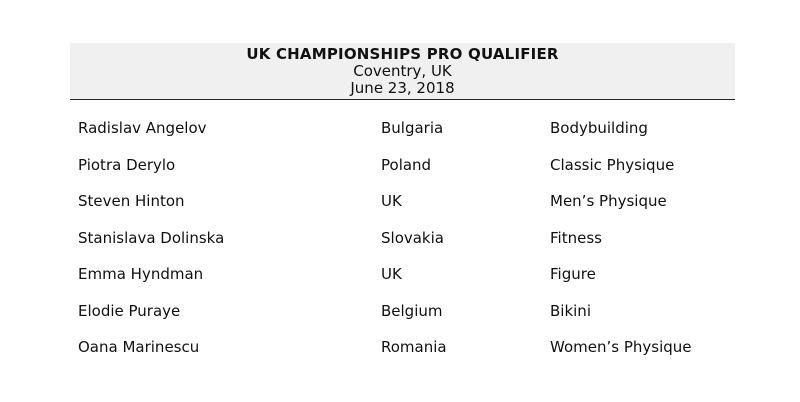 The width and height of the screenshot is (800, 402). Describe the element at coordinates (151, 237) in the screenshot. I see `athlete-name: Stanislava Dolinska` at that location.